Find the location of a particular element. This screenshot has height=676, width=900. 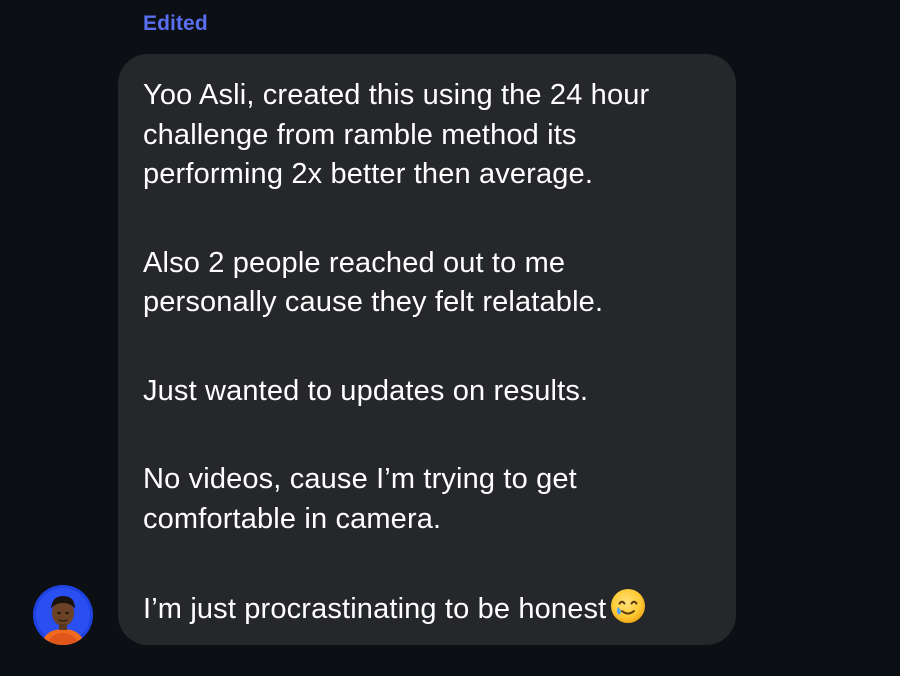

message-line: performing 2x better then average. is located at coordinates (368, 174).